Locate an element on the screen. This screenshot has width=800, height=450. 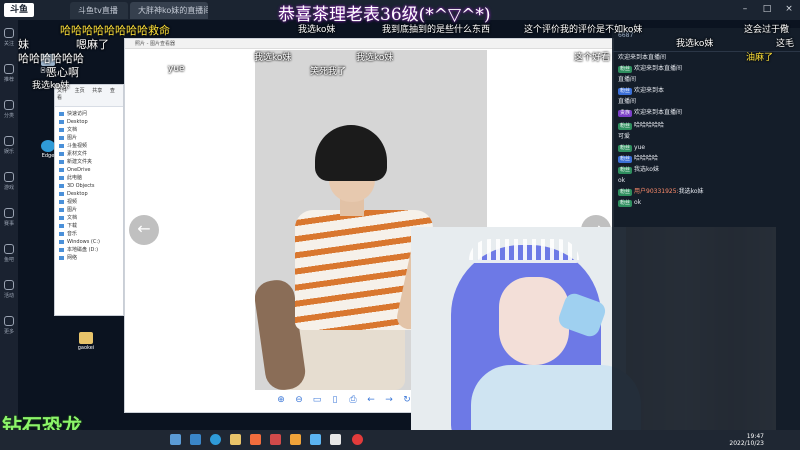
next-arrow-icon: → is located at coordinates (389, 400).